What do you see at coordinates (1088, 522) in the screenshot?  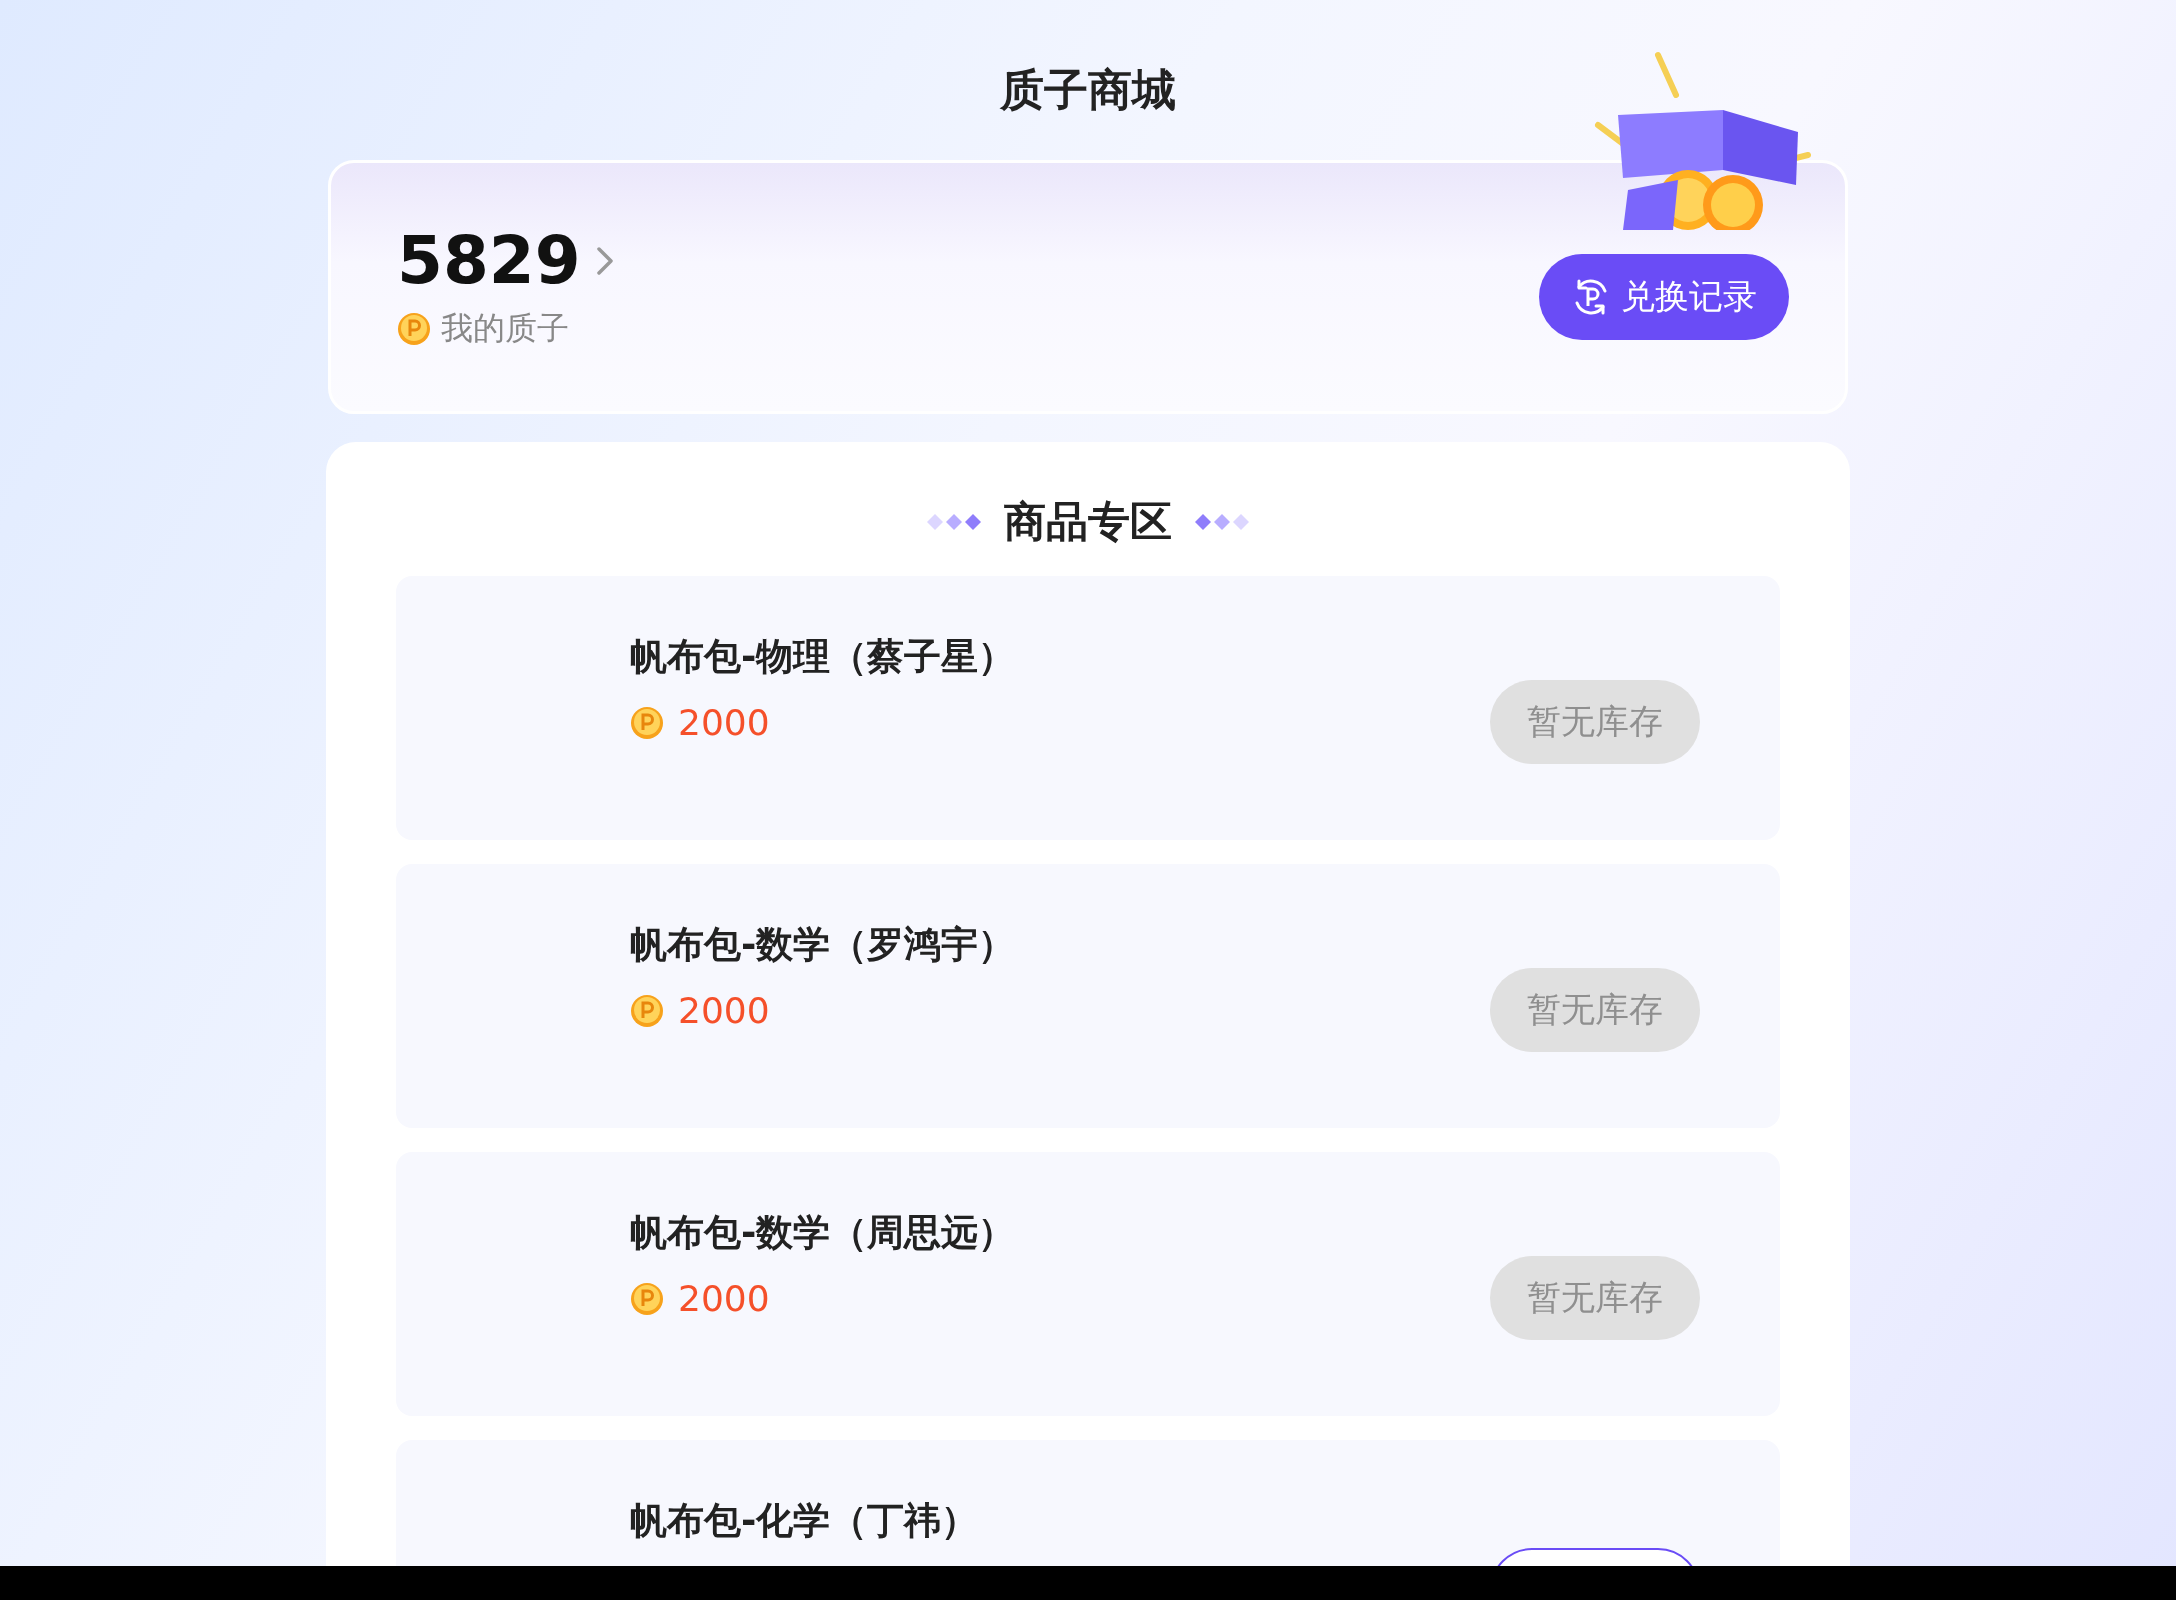 I see `section-title: 商品专区` at bounding box center [1088, 522].